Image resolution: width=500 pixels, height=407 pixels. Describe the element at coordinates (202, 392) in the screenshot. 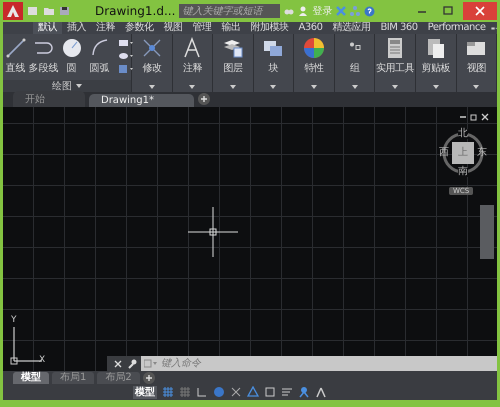

I see `ortho-icon` at that location.